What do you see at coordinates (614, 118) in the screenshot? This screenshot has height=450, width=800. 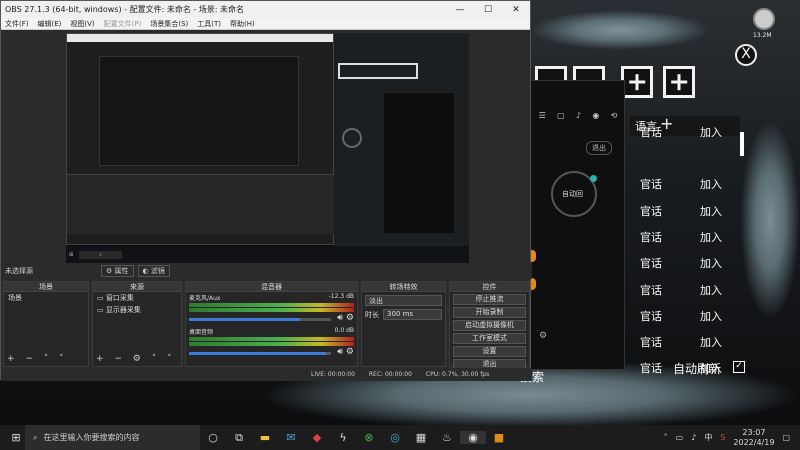 I see `share-icon: ⟲` at bounding box center [614, 118].